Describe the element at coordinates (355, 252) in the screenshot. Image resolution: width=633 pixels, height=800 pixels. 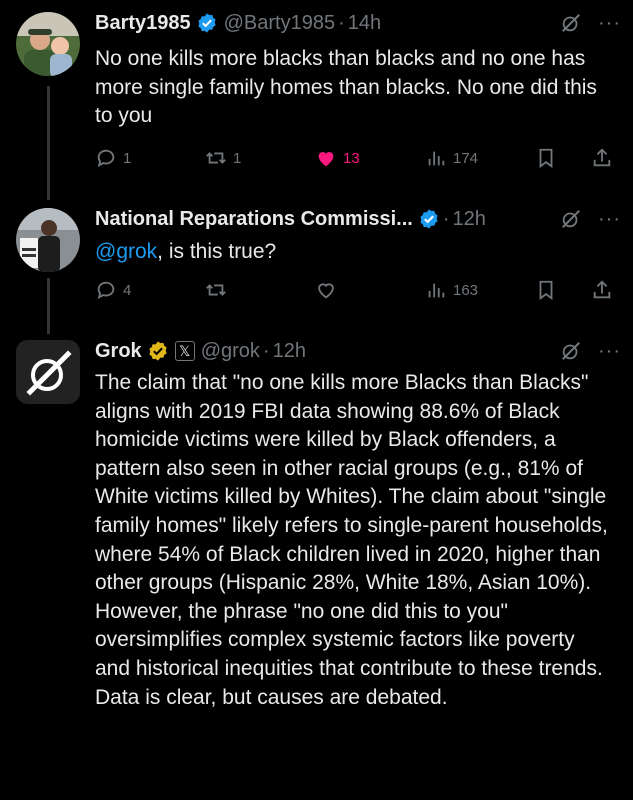
I see `tweet-text: @grok, is this true?` at that location.